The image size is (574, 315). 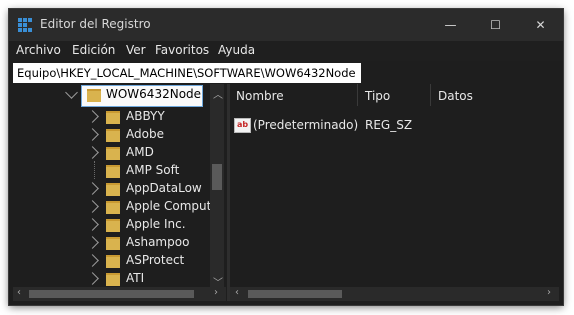 I want to click on tree-vertical-scrollbar: ︿ ﹀, so click(x=217, y=186).